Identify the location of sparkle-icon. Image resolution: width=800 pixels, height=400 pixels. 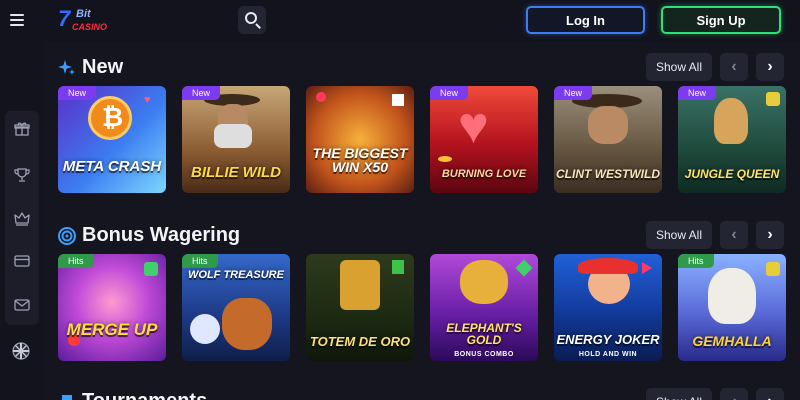
(66, 67).